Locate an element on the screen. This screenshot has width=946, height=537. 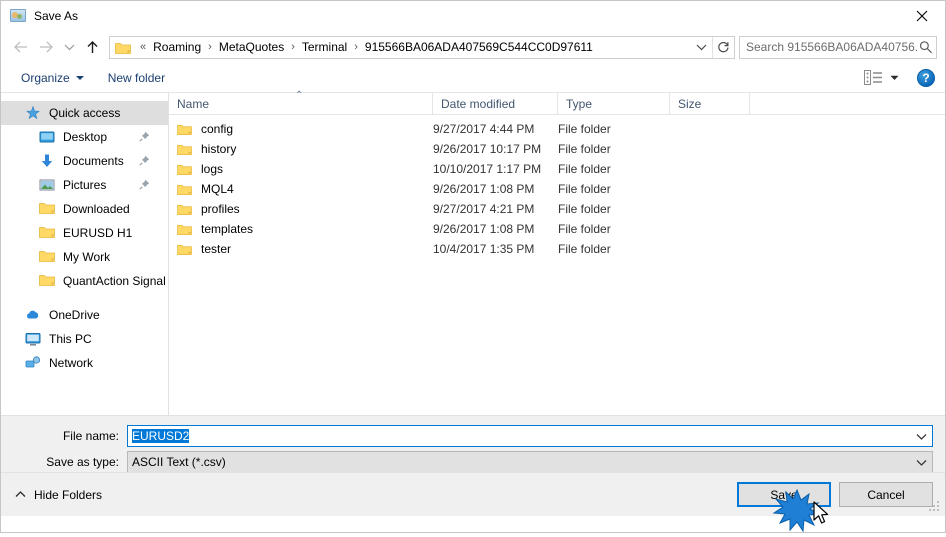
breadcrumb-item-2: Terminal is located at coordinates (324, 47).